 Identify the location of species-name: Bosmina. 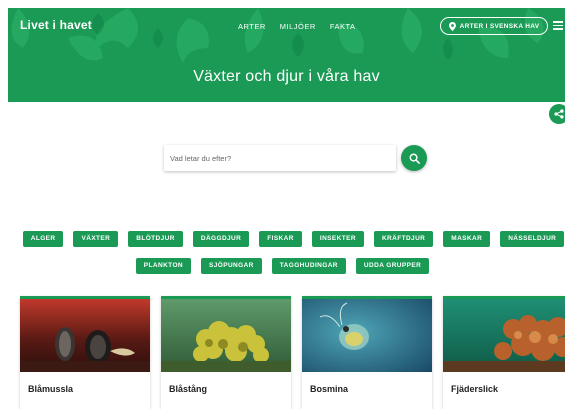
(329, 389).